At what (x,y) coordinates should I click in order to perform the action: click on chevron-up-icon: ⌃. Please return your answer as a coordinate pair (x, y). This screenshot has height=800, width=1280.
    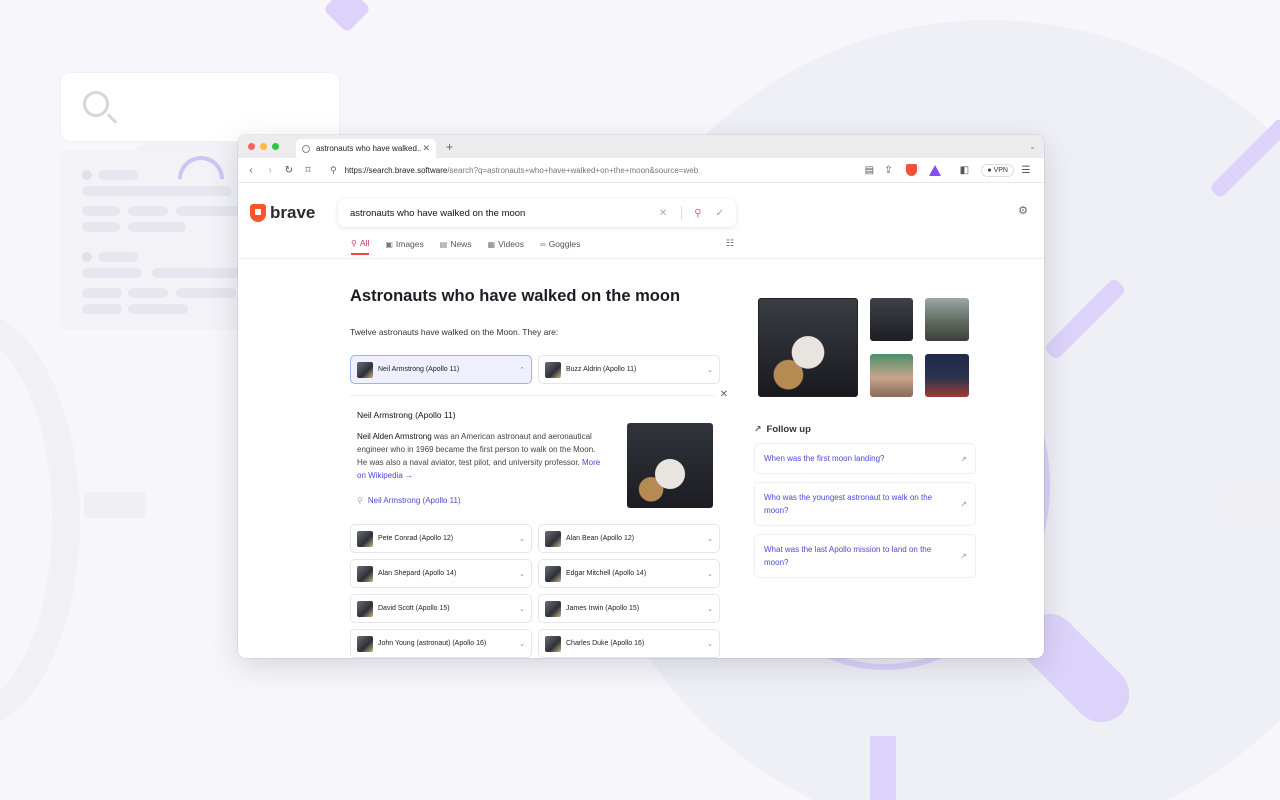
    Looking at the image, I should click on (522, 370).